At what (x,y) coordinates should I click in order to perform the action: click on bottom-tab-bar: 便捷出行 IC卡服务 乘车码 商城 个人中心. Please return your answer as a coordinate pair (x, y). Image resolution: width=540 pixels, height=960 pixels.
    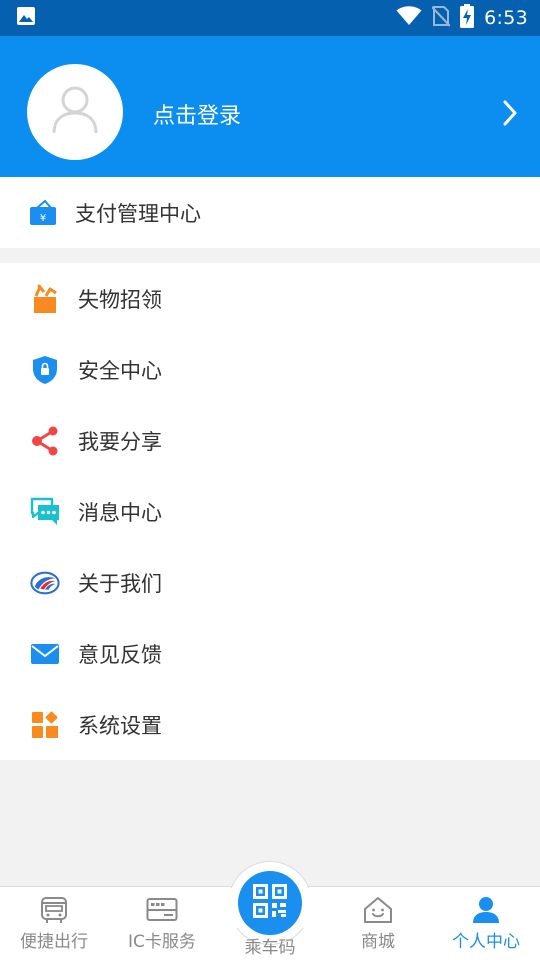
    Looking at the image, I should click on (270, 910).